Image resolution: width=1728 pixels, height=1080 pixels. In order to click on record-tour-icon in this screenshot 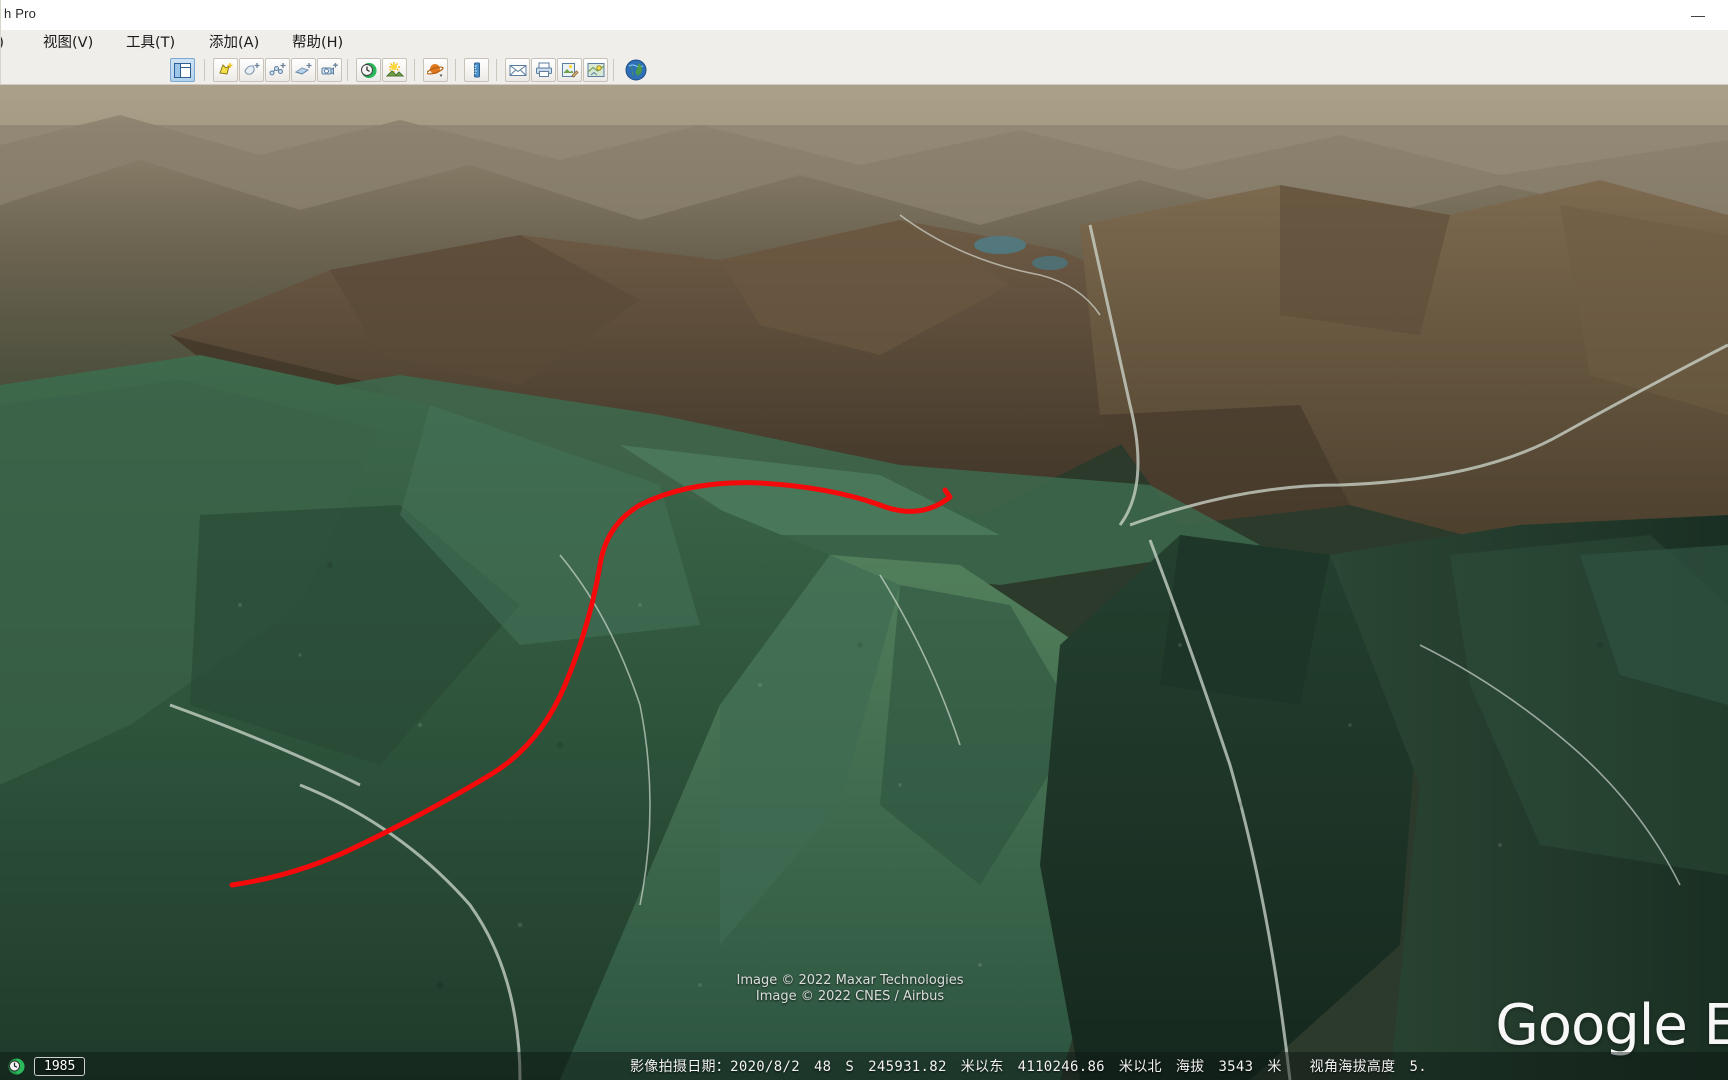, I will do `click(329, 69)`.